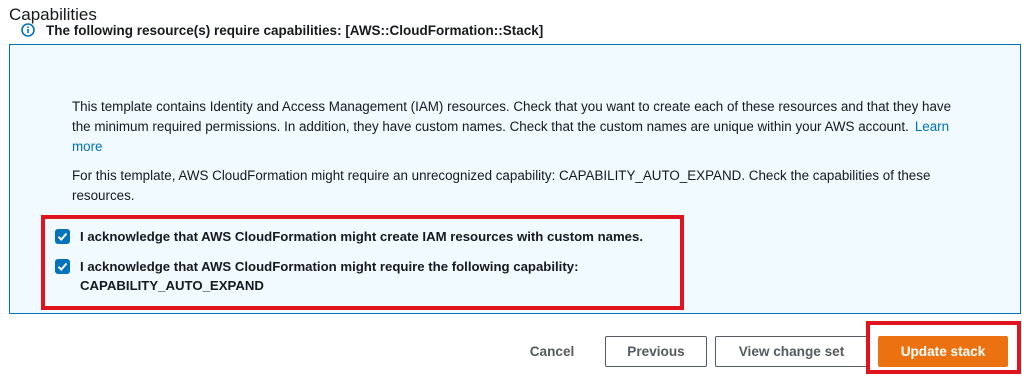  Describe the element at coordinates (656, 351) in the screenshot. I see `previous-button: Previous` at that location.